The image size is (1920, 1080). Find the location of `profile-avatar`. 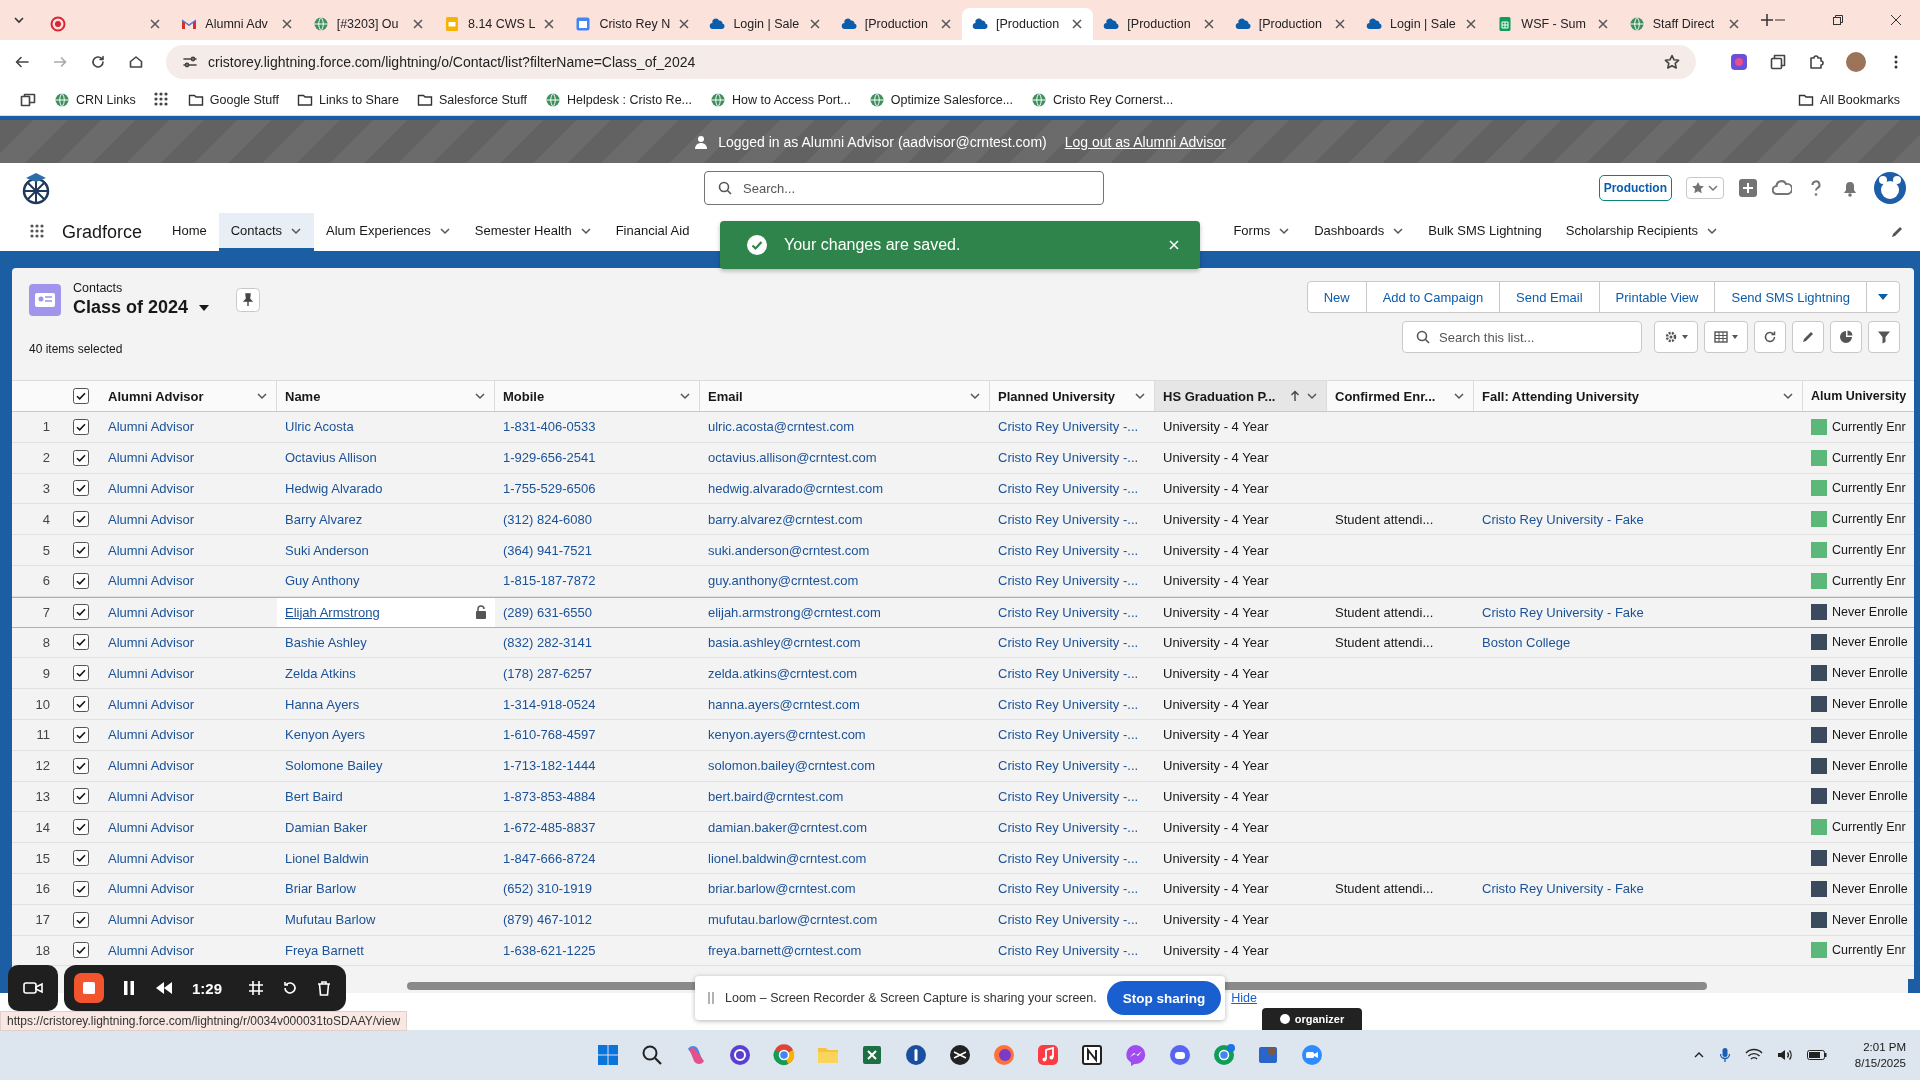

profile-avatar is located at coordinates (1856, 62).